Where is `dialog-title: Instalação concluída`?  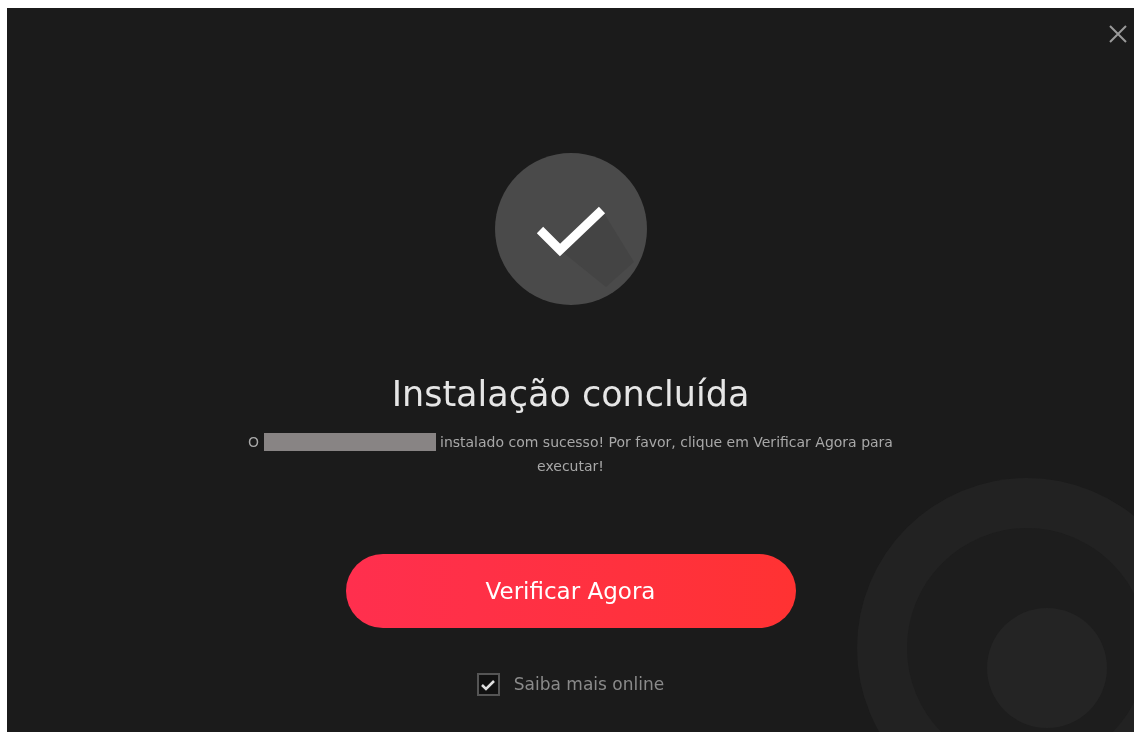
dialog-title: Instalação concluída is located at coordinates (570, 394).